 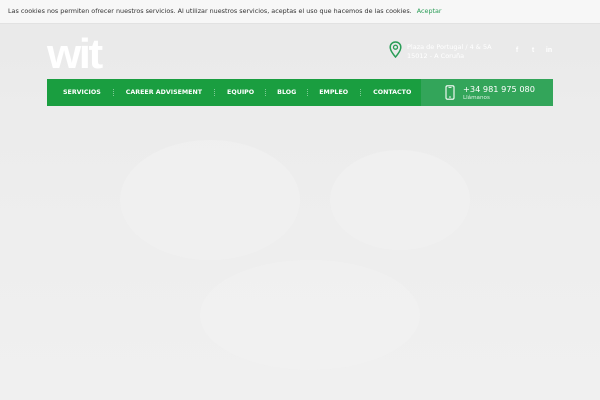 I want to click on nav-item-empleo: EMPLEO, so click(x=333, y=92).